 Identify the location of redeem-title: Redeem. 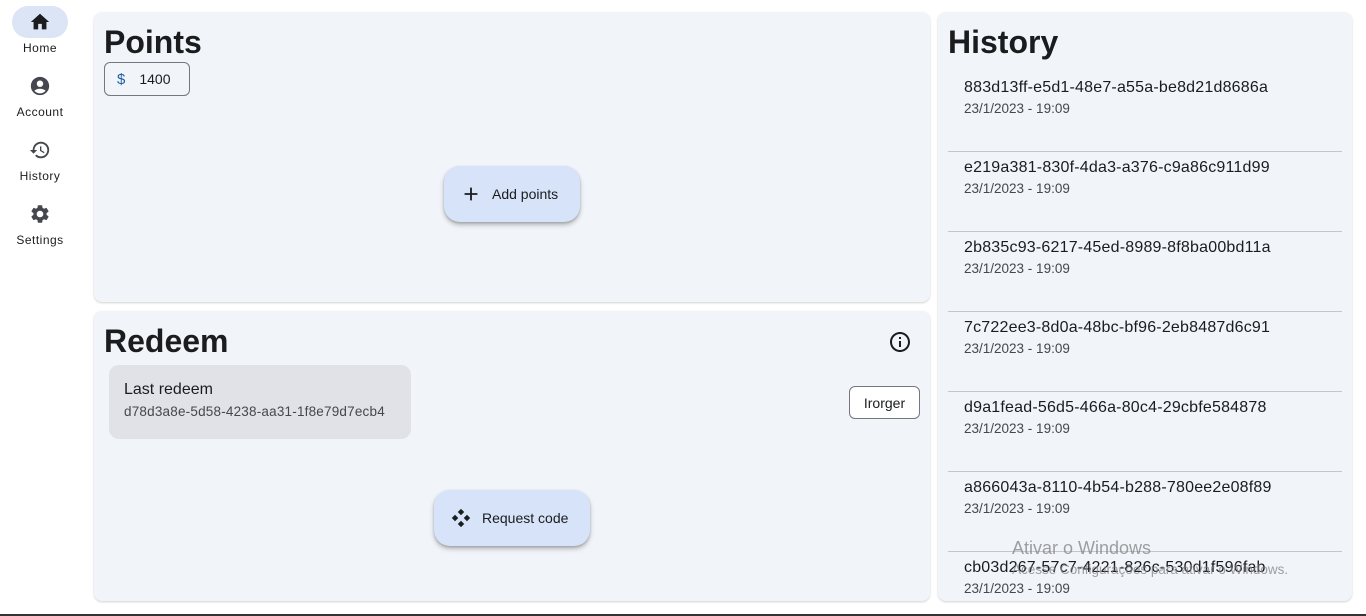
(166, 341).